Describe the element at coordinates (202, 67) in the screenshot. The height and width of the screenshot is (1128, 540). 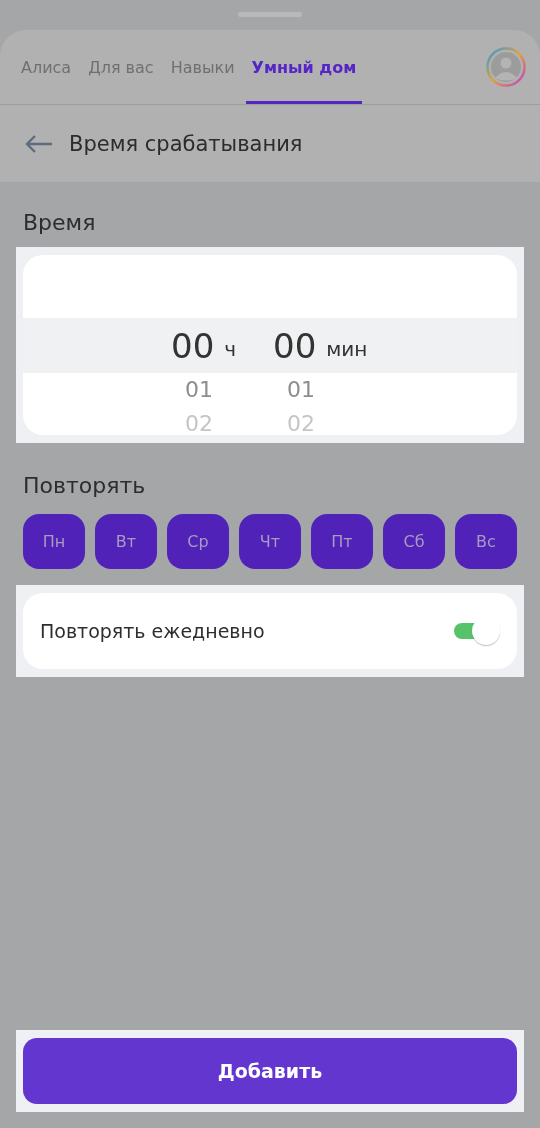
I see `tab: Навыки` at that location.